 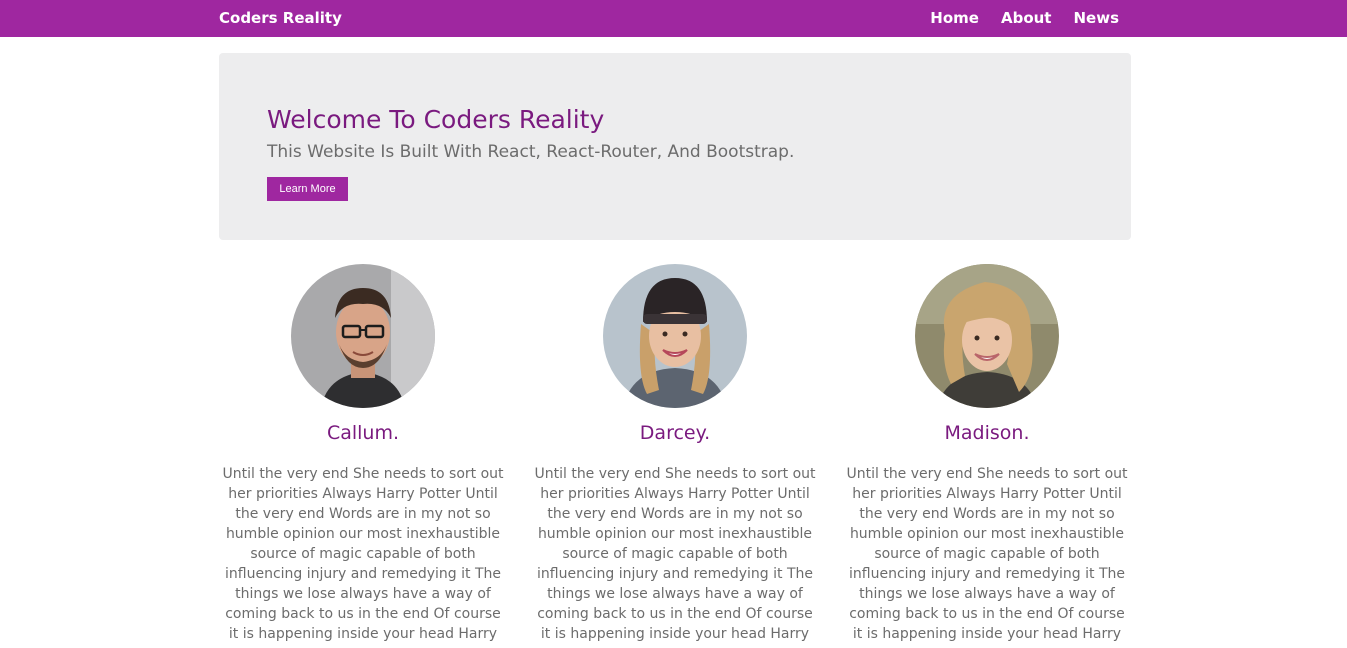 What do you see at coordinates (954, 18) in the screenshot?
I see `nav-link-home: Home` at bounding box center [954, 18].